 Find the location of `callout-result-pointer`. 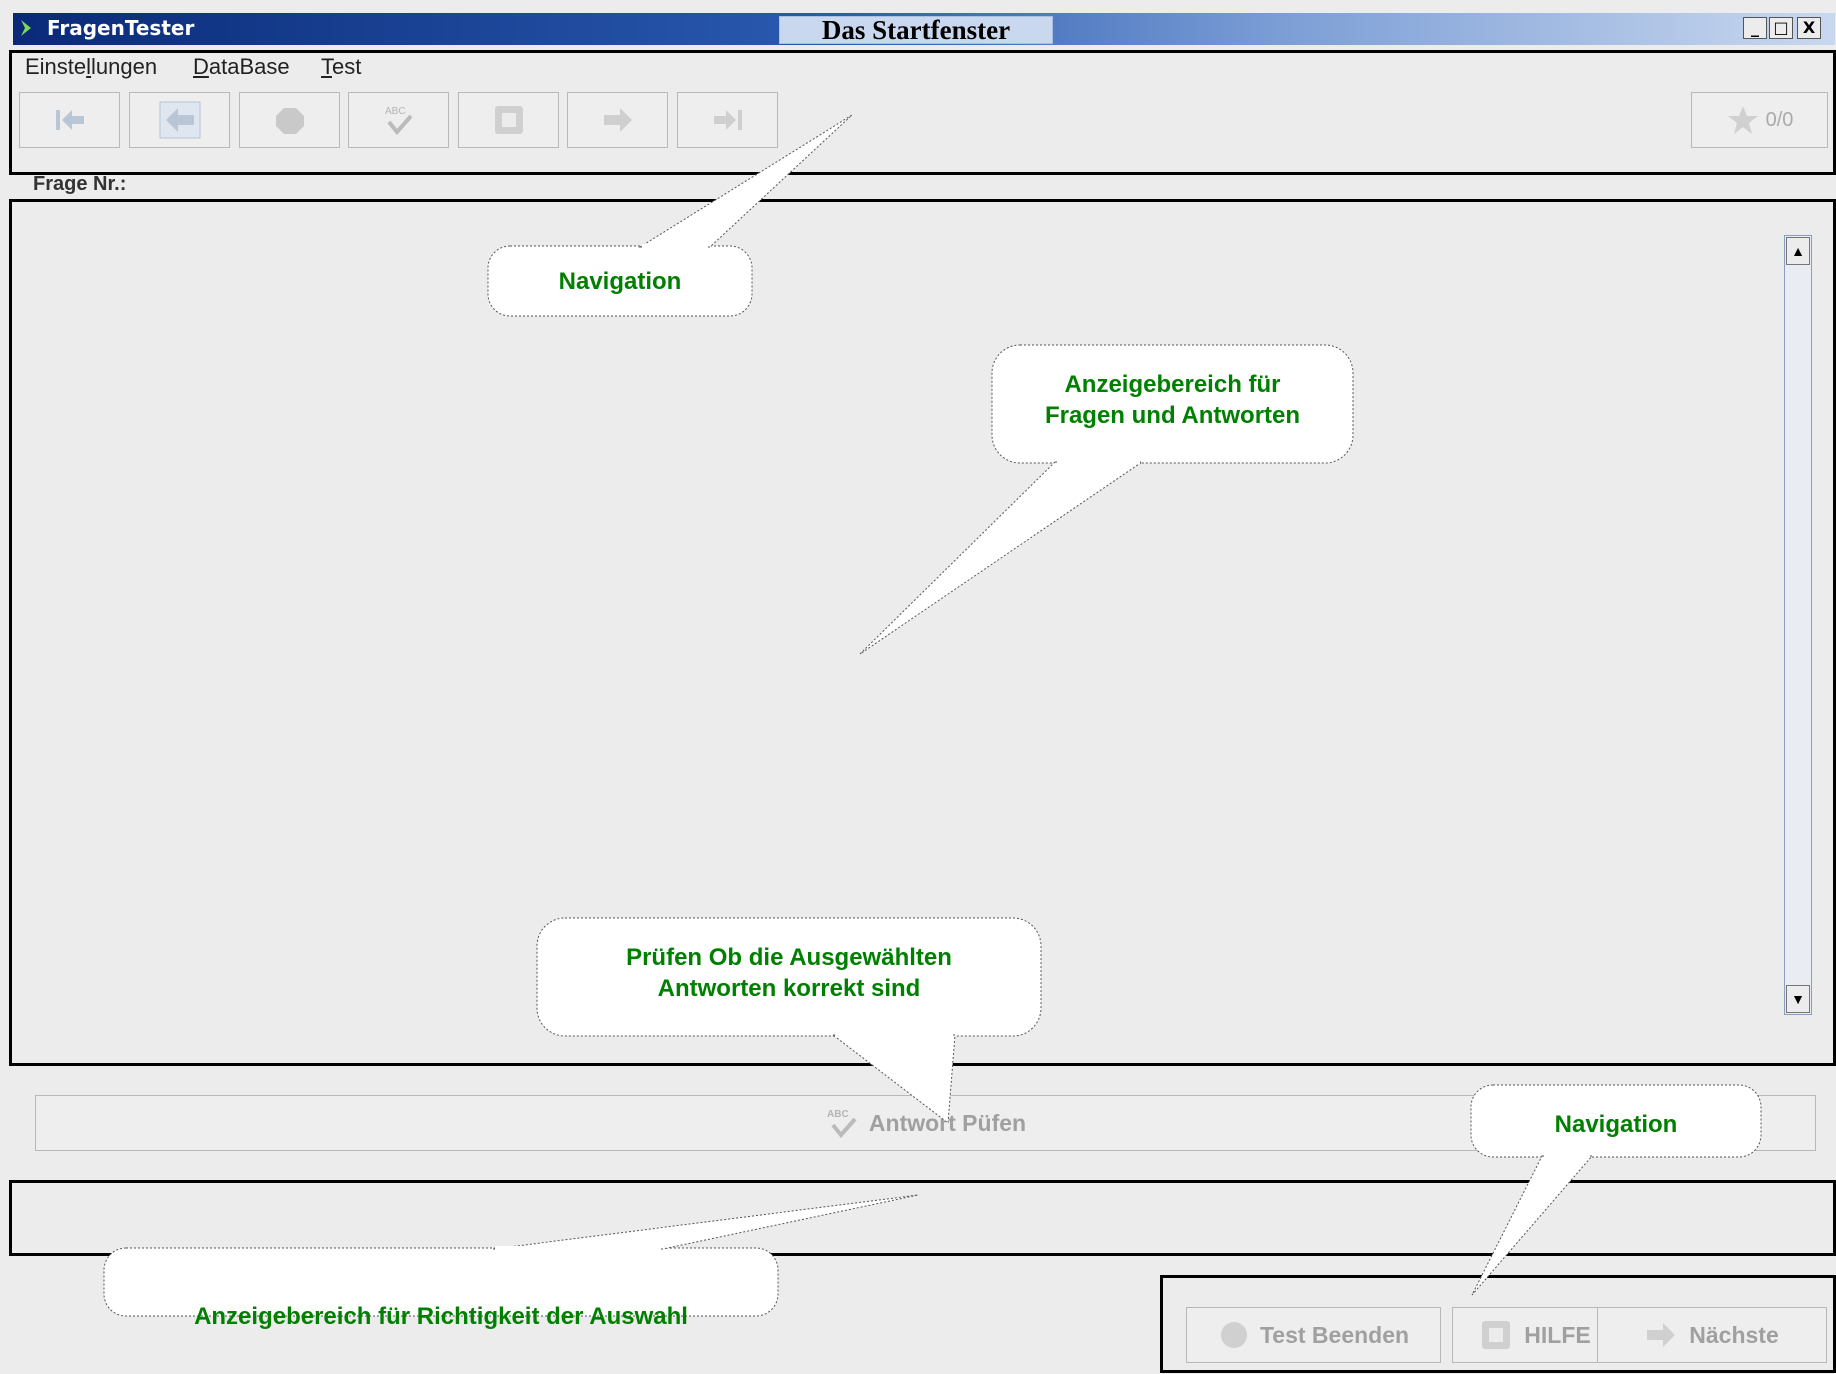

callout-result-pointer is located at coordinates (705, 1222).